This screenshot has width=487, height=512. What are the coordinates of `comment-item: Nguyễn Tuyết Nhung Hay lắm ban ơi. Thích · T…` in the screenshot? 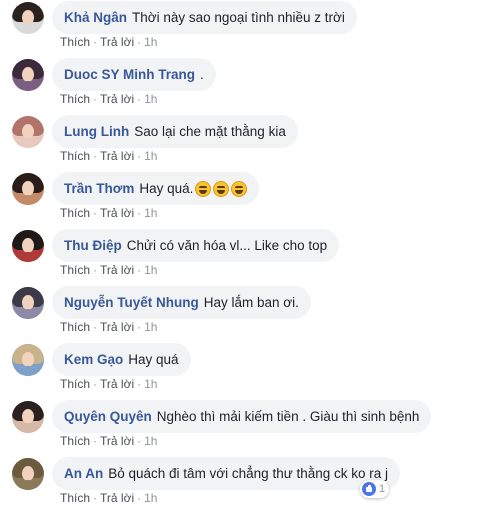 It's located at (247, 314).